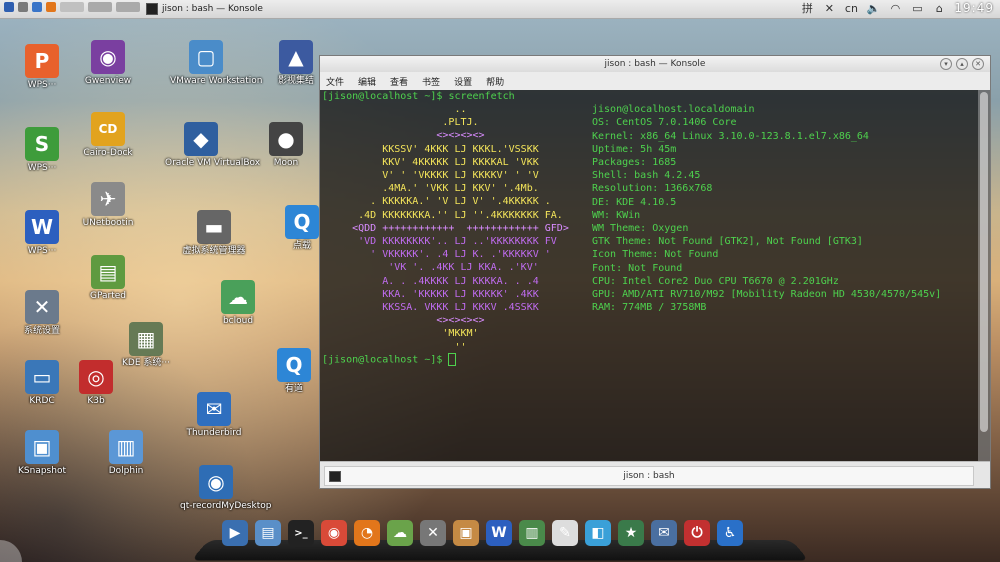 Image resolution: width=1000 pixels, height=562 pixels. What do you see at coordinates (664, 533) in the screenshot?
I see `mail-icon: ✉` at bounding box center [664, 533].